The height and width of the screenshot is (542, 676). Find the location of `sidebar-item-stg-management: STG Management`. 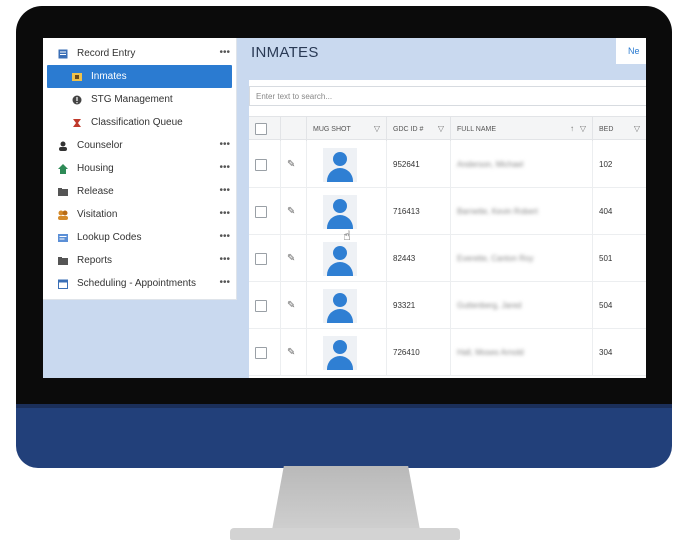

sidebar-item-stg-management: STG Management is located at coordinates (139, 99).